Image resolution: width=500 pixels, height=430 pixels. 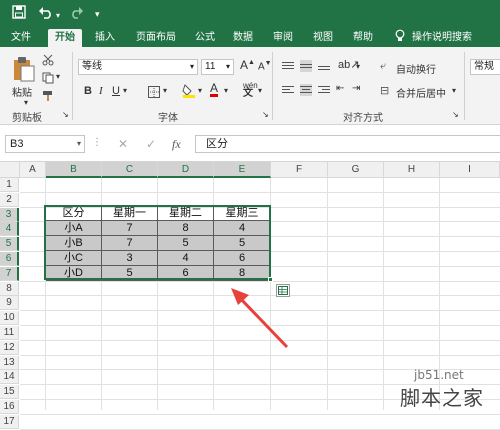 I want to click on decrease-font-icon: A▼, so click(x=265, y=66).